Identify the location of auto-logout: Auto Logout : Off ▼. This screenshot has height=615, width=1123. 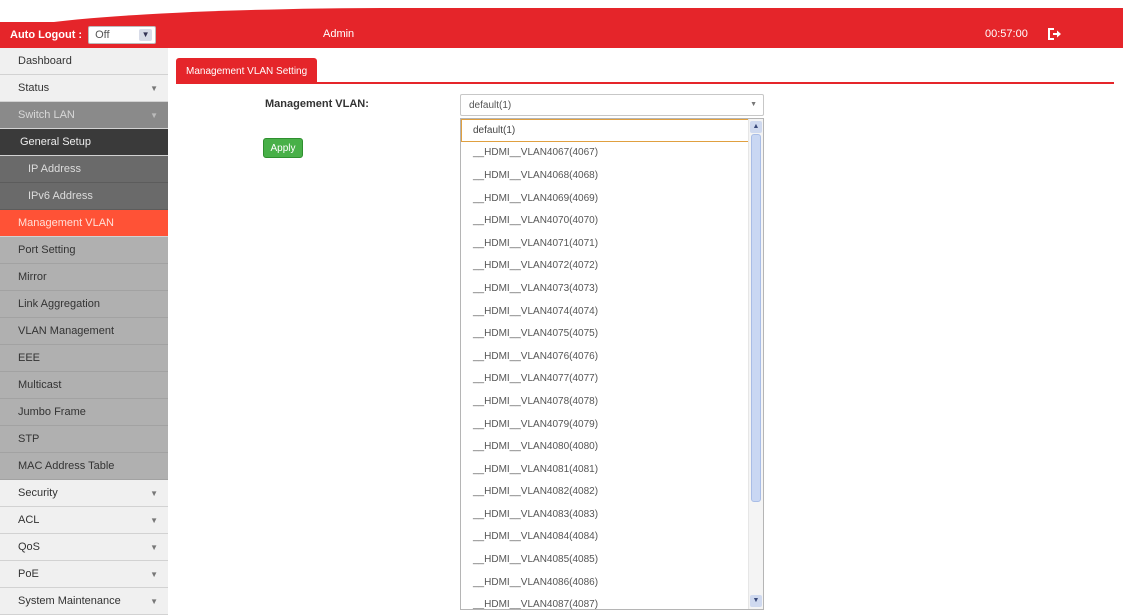
(83, 35).